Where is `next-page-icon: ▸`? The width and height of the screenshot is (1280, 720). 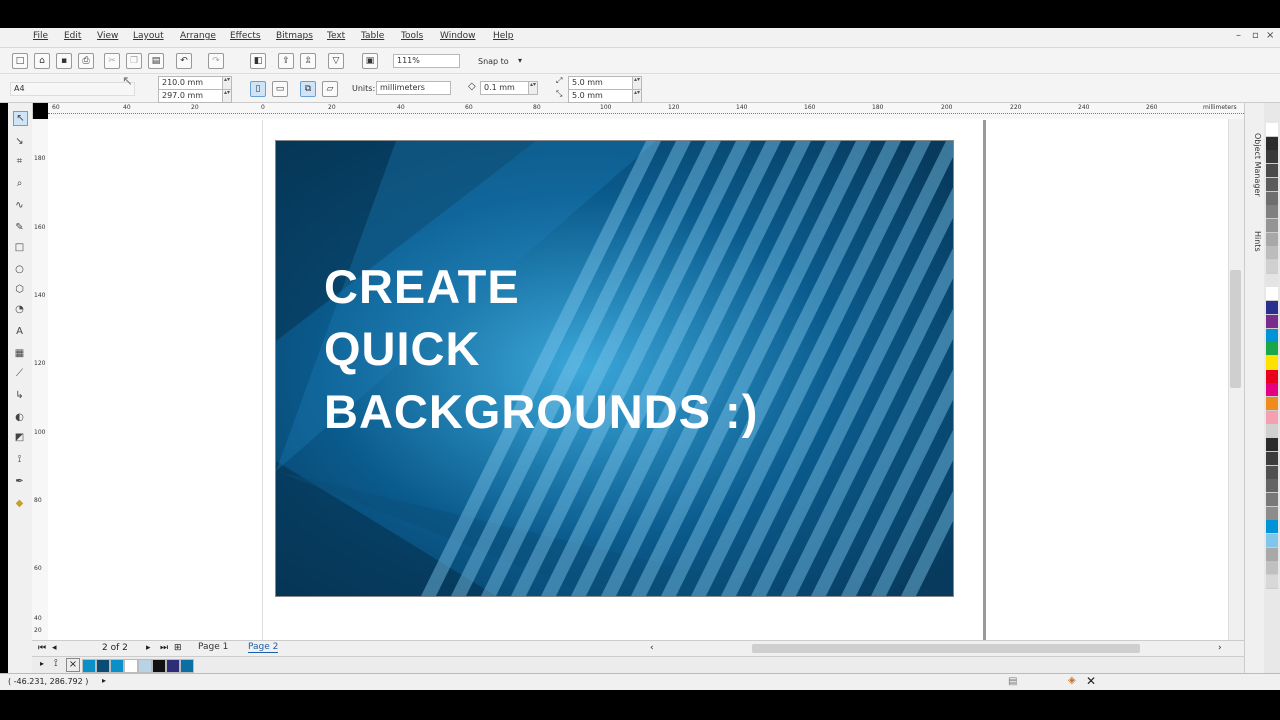
next-page-icon: ▸ is located at coordinates (148, 648).